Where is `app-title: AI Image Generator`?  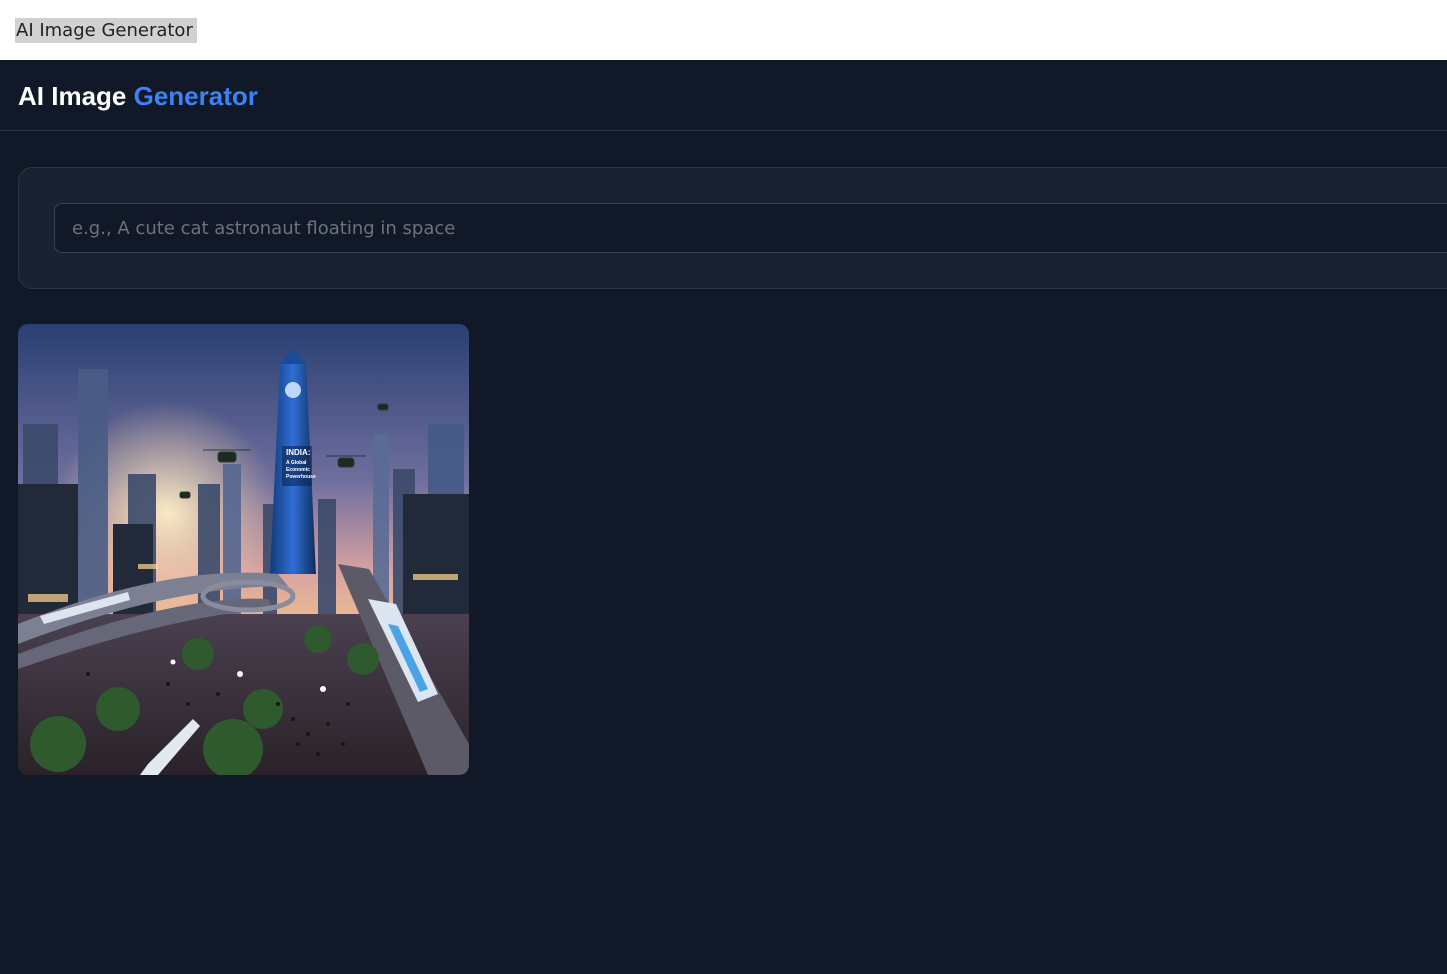 app-title: AI Image Generator is located at coordinates (138, 96).